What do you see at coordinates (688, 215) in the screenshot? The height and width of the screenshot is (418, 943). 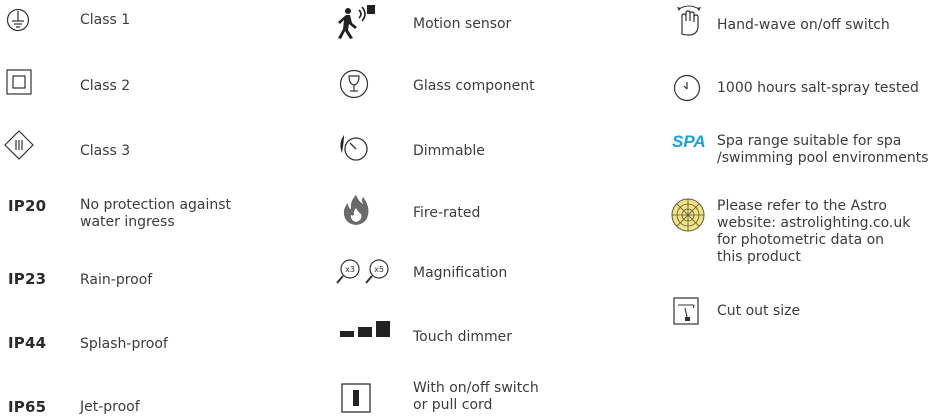 I see `photometric-globe-icon` at bounding box center [688, 215].